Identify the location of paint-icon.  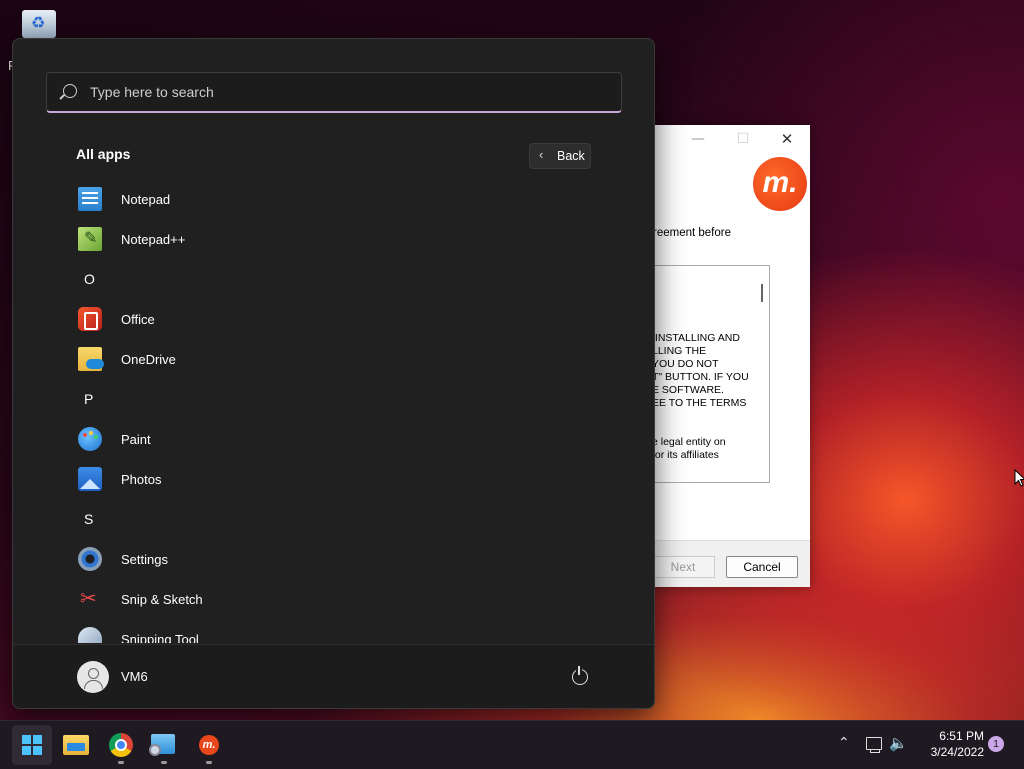
(90, 439).